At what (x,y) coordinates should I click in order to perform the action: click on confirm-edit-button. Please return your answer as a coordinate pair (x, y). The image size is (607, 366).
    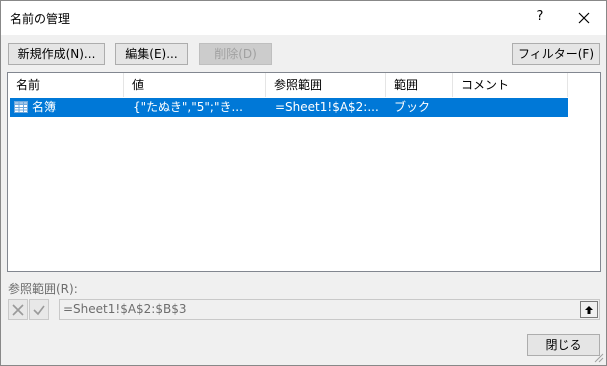
    Looking at the image, I should click on (39, 309).